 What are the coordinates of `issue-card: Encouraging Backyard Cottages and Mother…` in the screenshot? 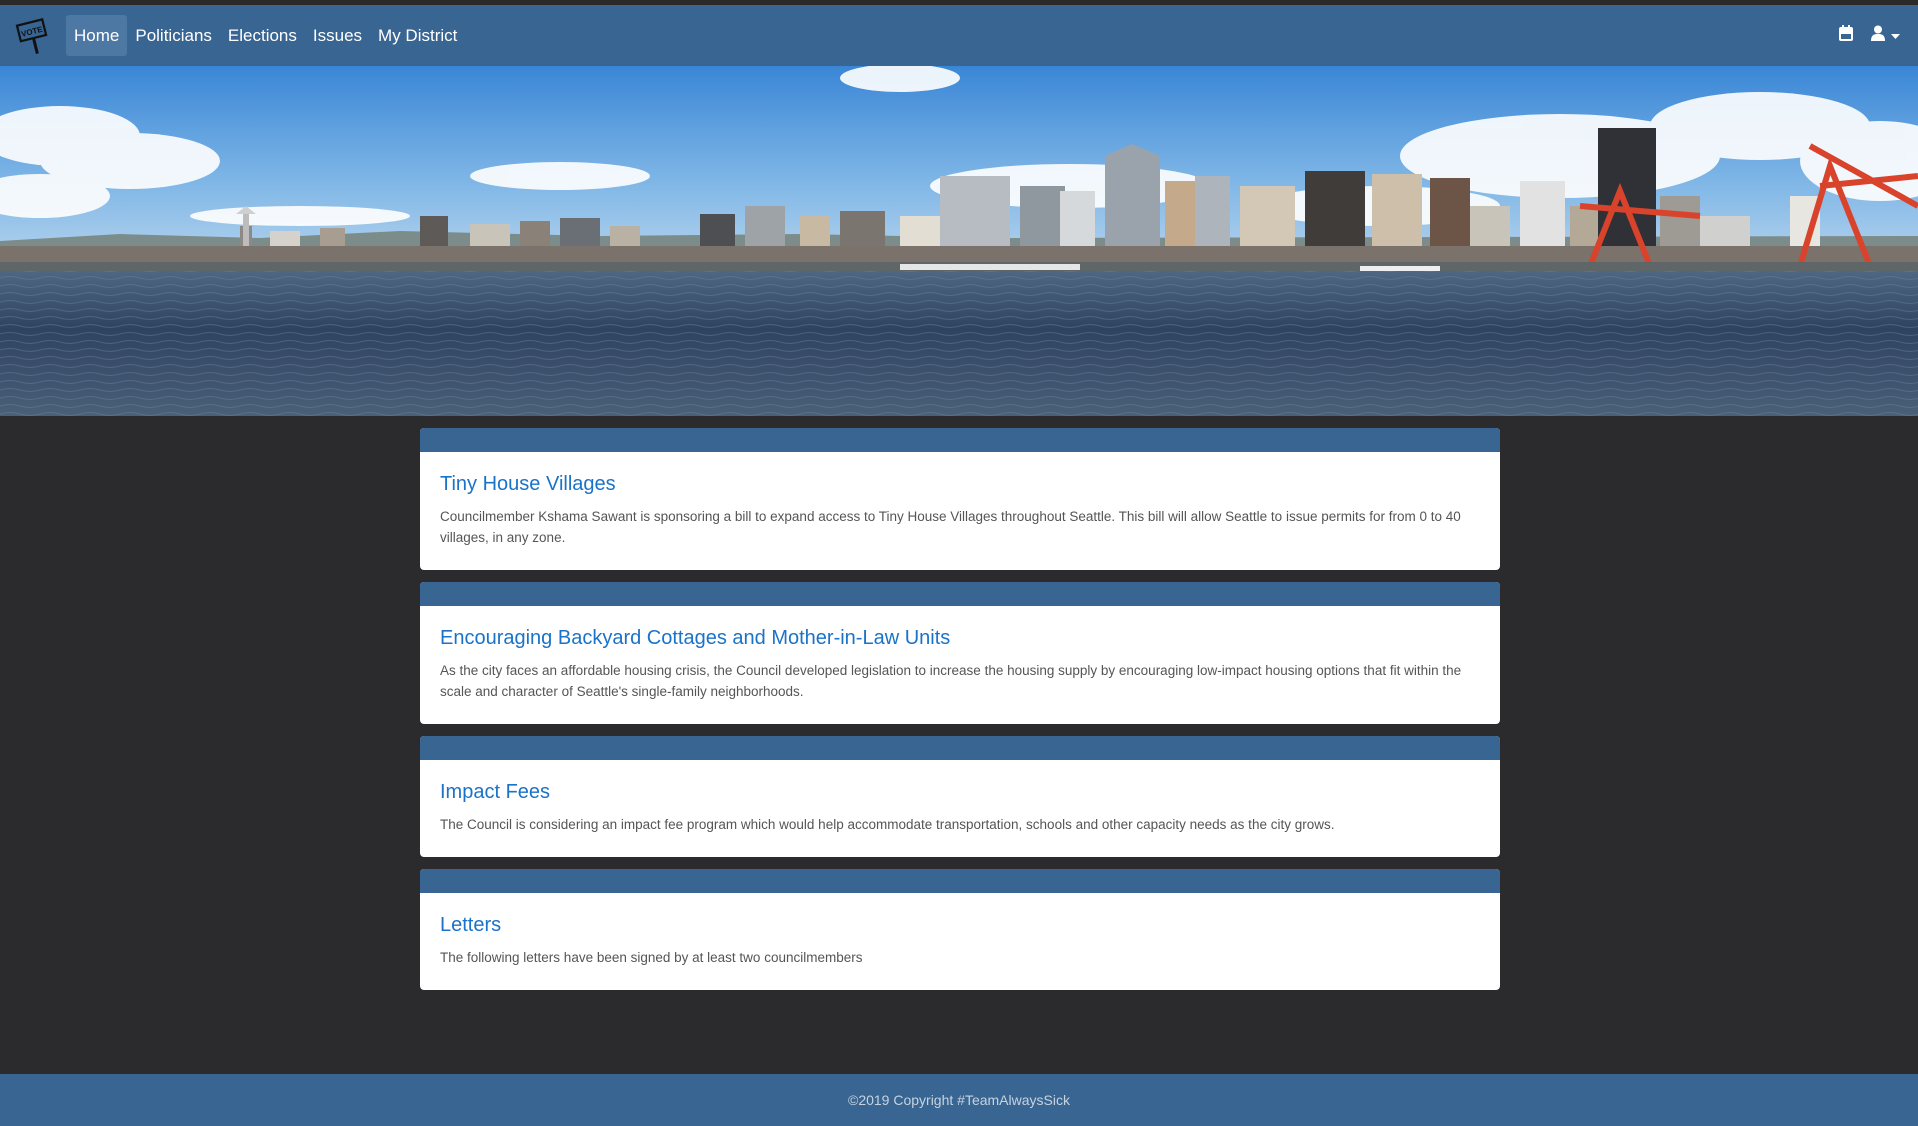 It's located at (960, 653).